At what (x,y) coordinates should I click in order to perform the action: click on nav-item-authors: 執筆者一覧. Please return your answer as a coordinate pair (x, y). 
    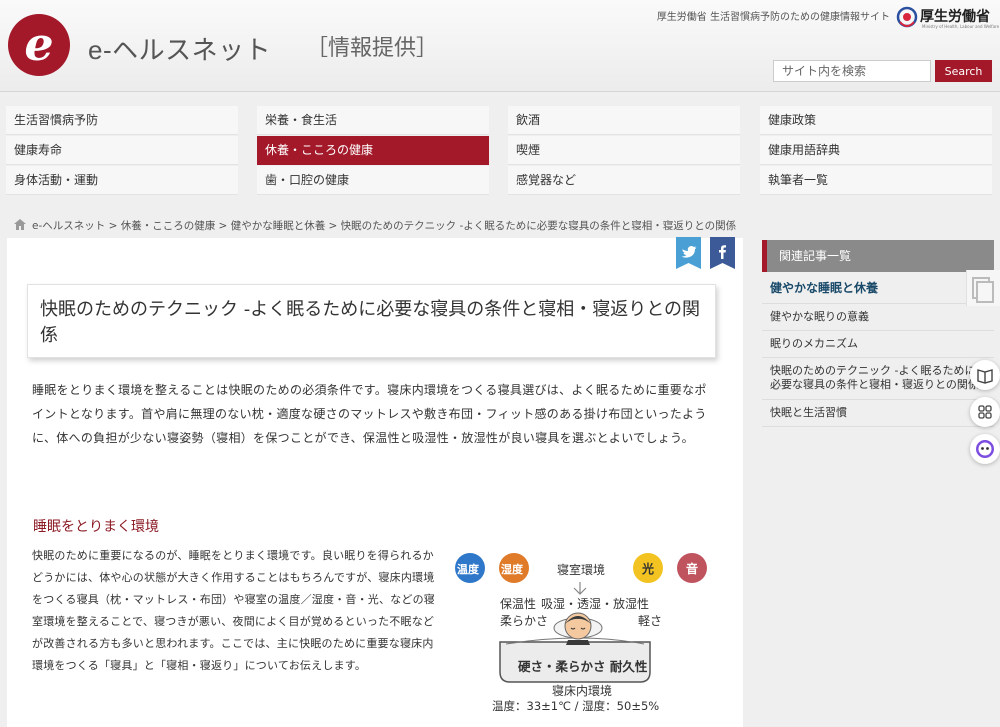
    Looking at the image, I should click on (876, 180).